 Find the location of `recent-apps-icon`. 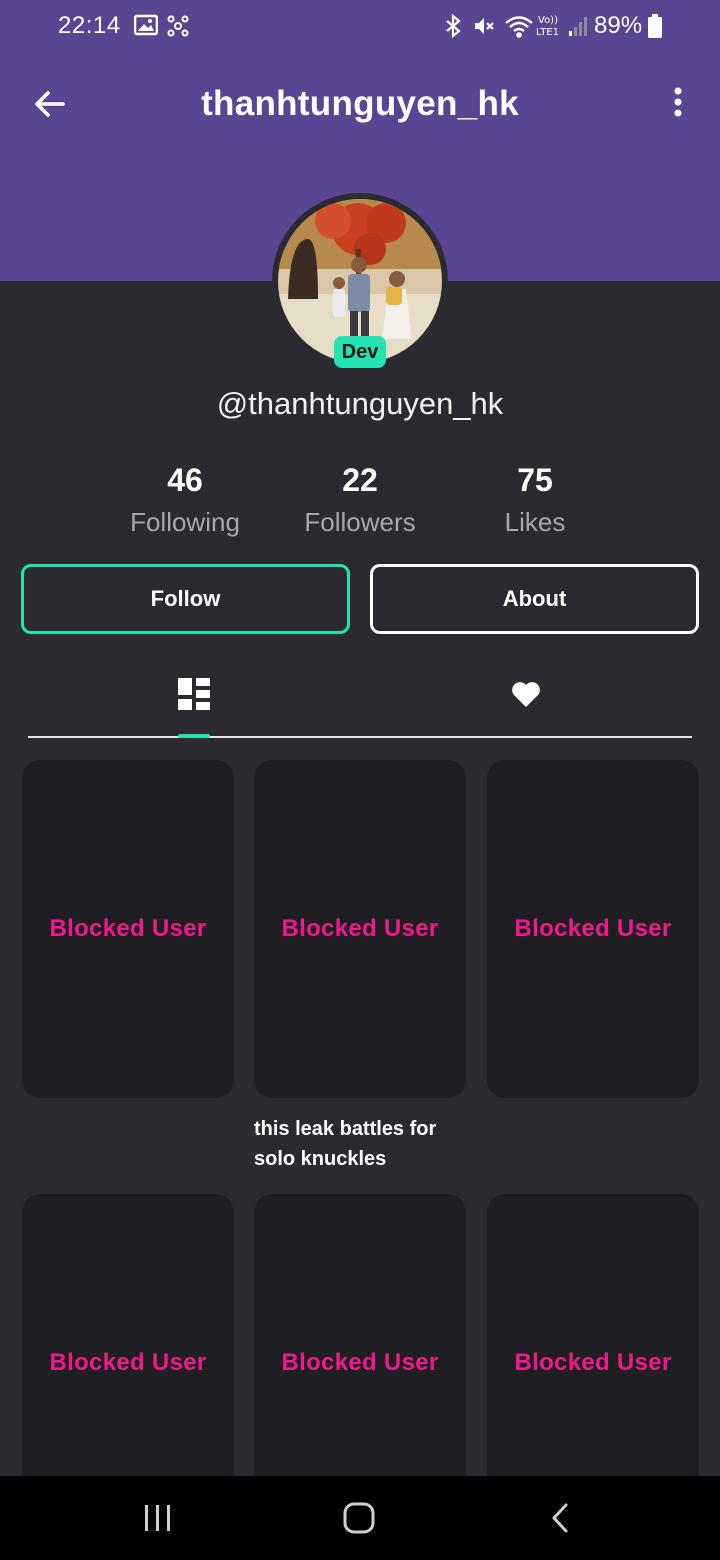

recent-apps-icon is located at coordinates (157, 1518).